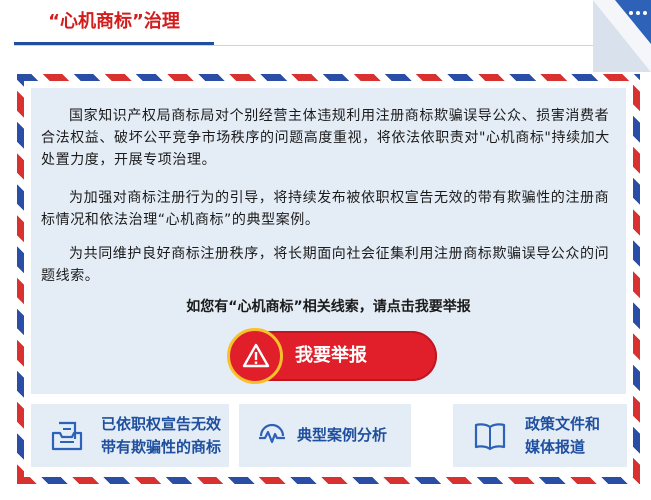  What do you see at coordinates (67, 436) in the screenshot?
I see `document-tray-icon` at bounding box center [67, 436].